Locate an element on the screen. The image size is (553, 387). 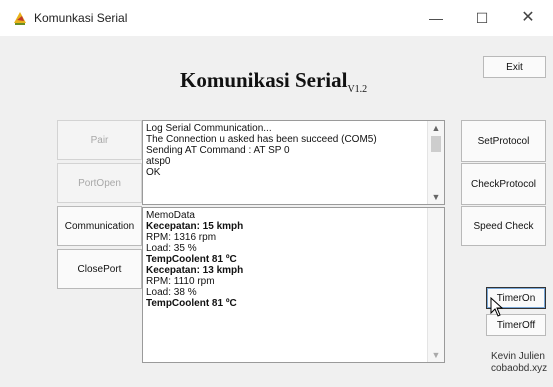
minimize-button: — is located at coordinates (436, 18).